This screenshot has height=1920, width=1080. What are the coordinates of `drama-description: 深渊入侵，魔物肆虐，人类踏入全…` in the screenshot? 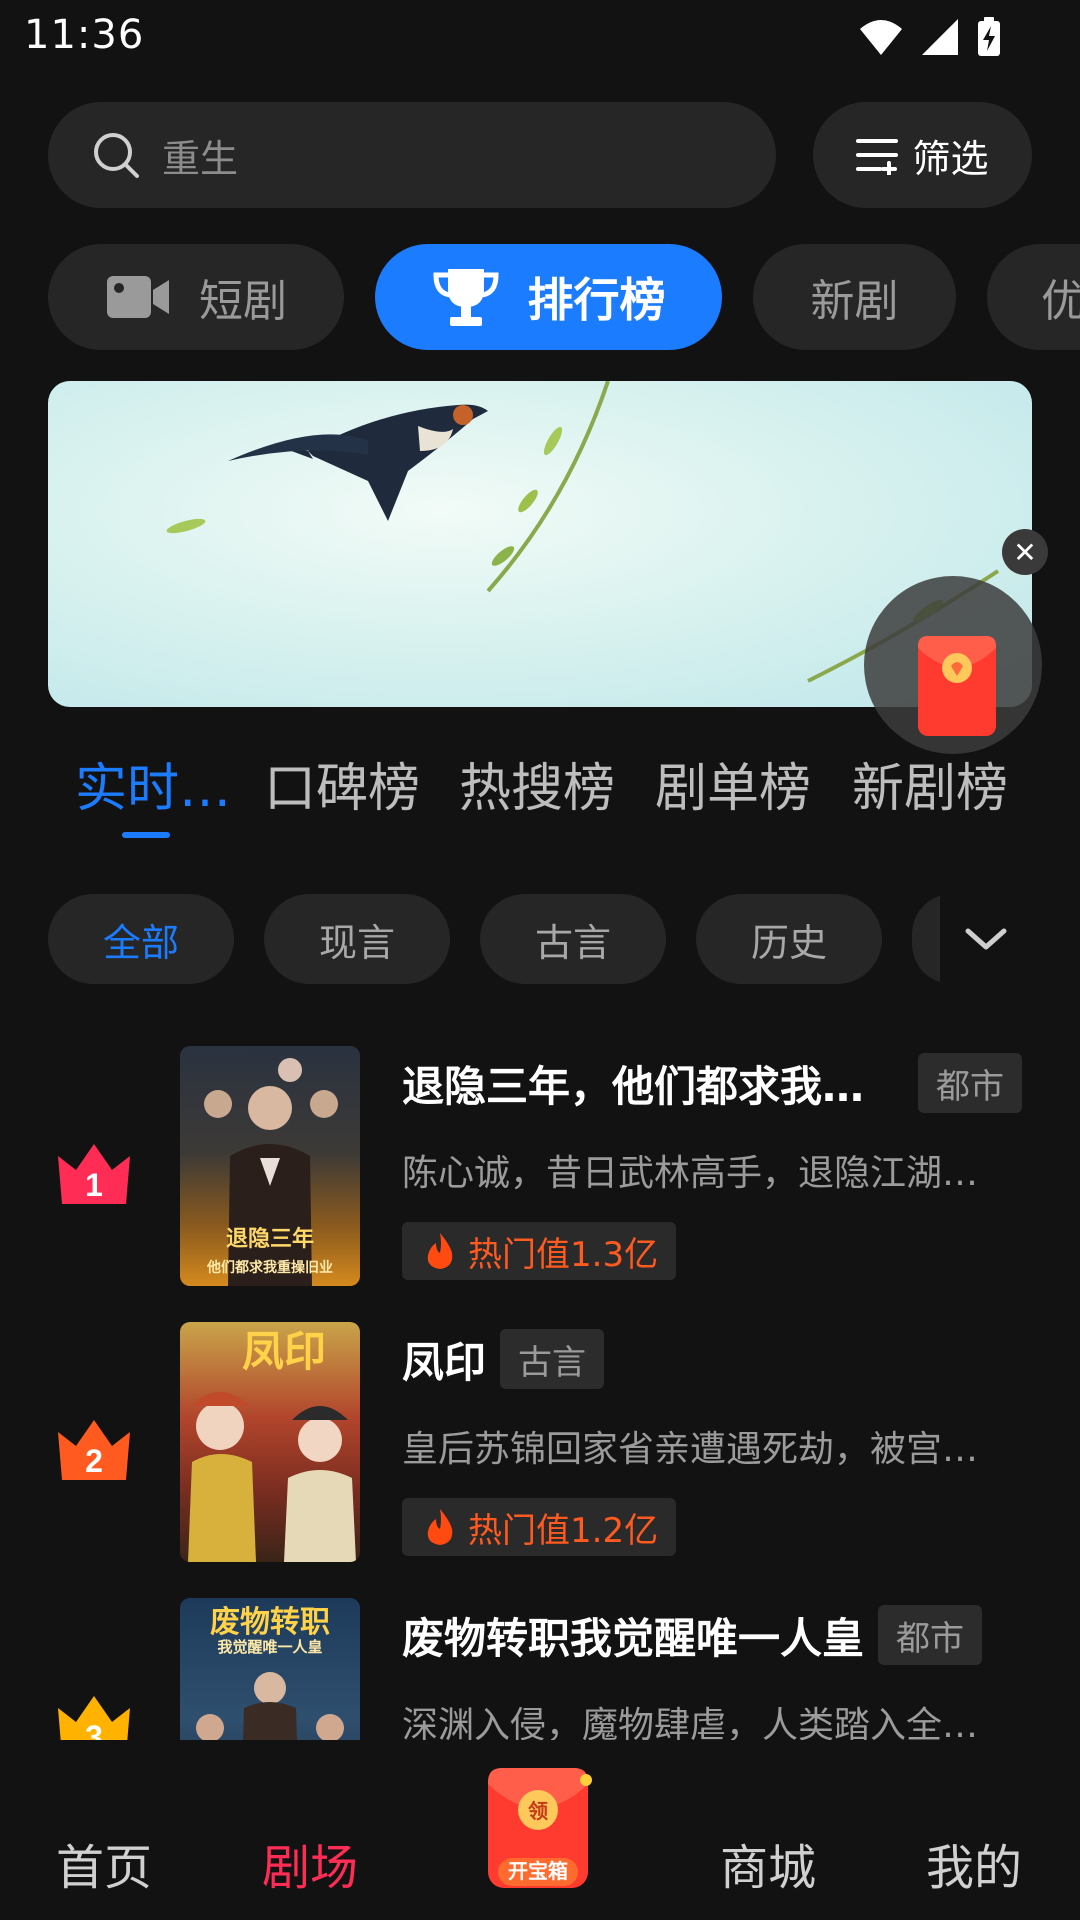 It's located at (690, 1722).